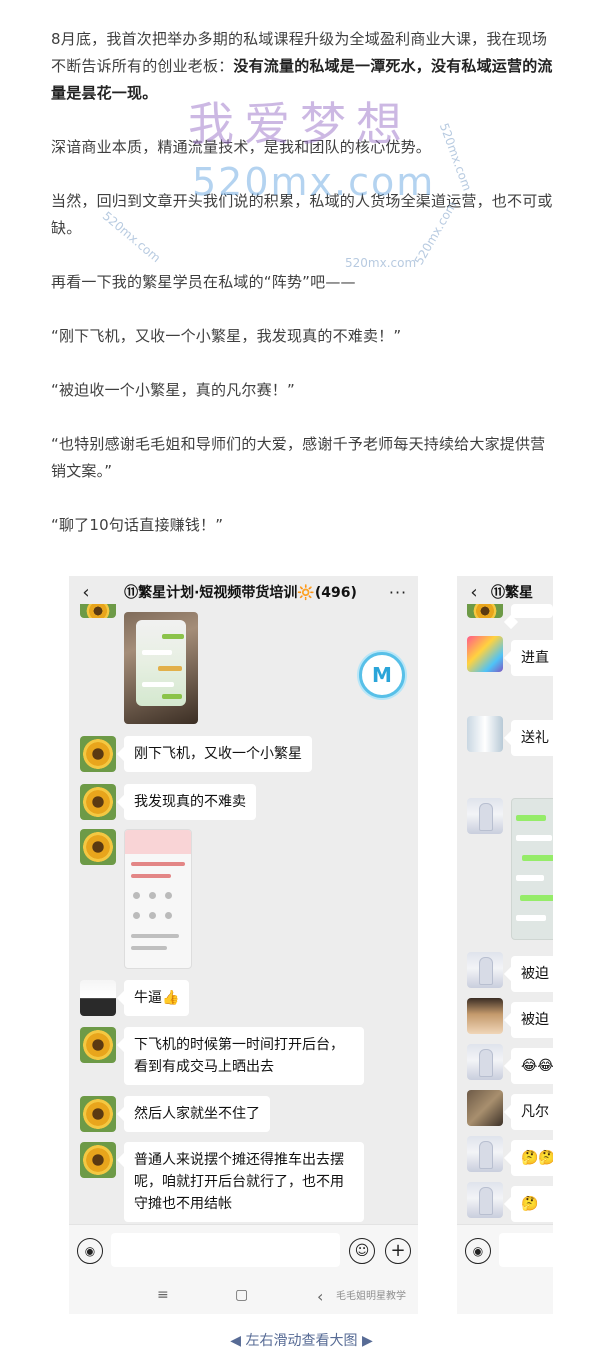 The image size is (603, 1358). Describe the element at coordinates (190, 802) in the screenshot. I see `message-bubble: 我发现真的不难卖` at that location.